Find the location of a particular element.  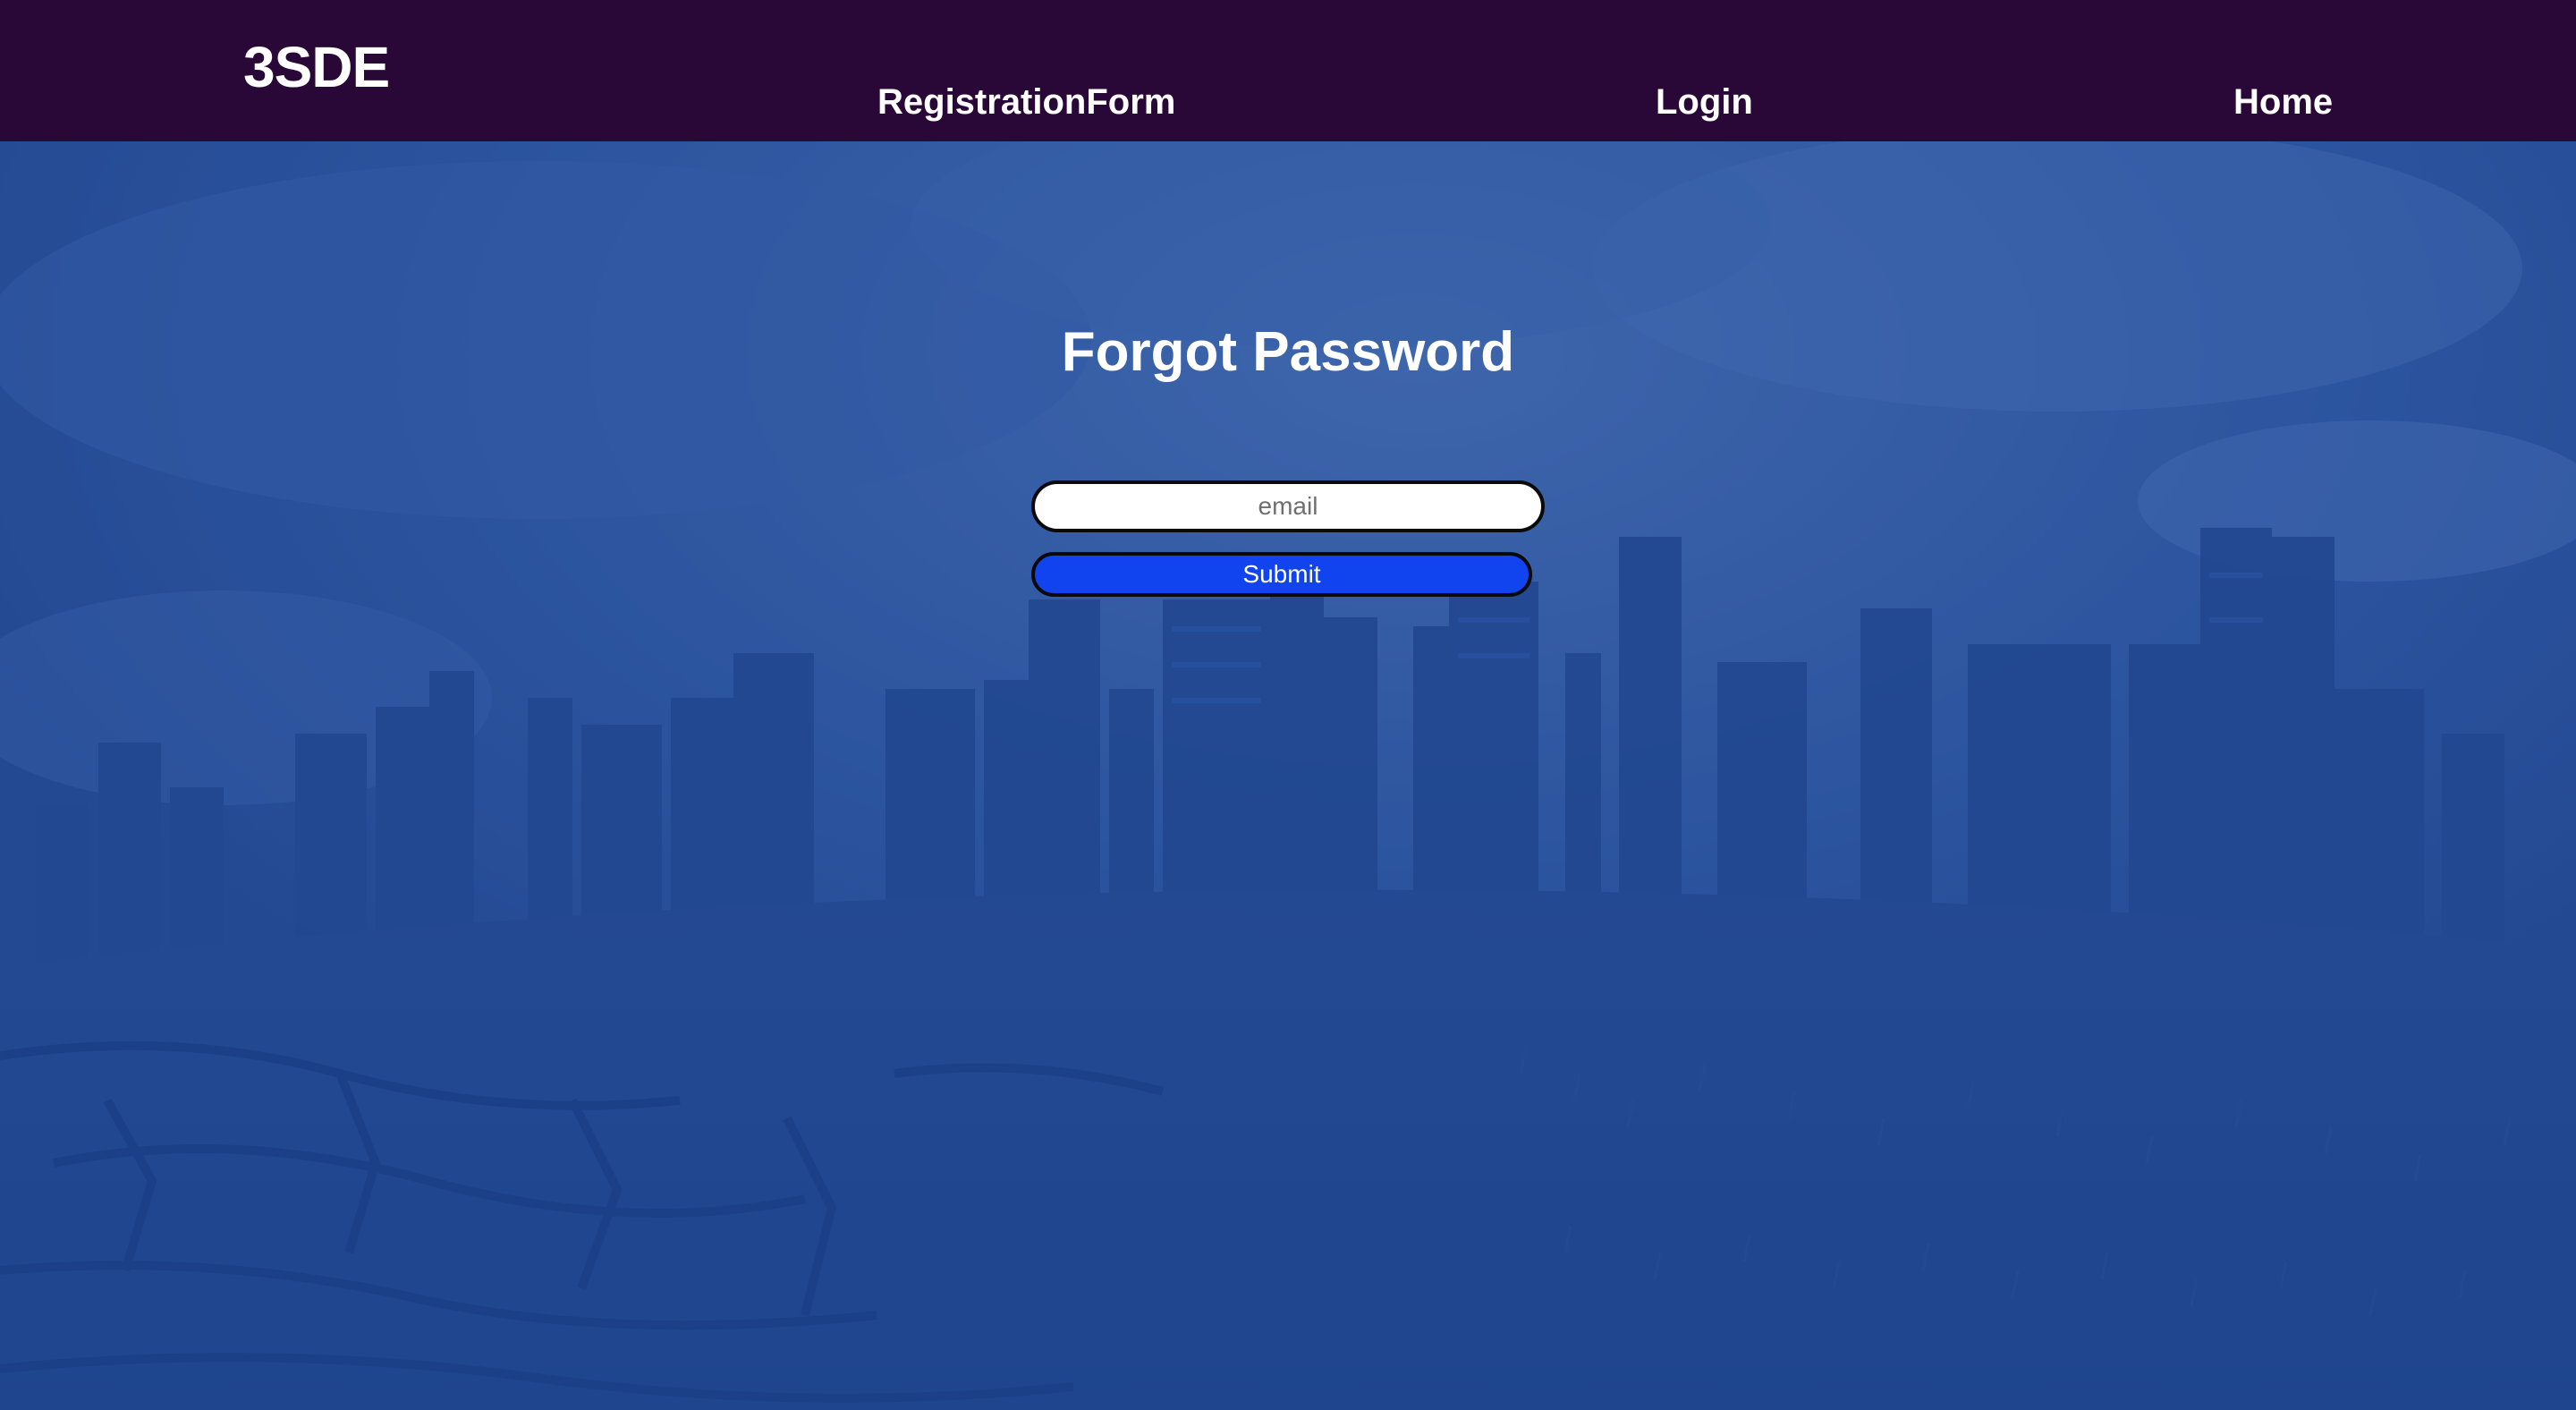

top-navbar: 3SDE RegistrationForm Login Home is located at coordinates (1288, 70).